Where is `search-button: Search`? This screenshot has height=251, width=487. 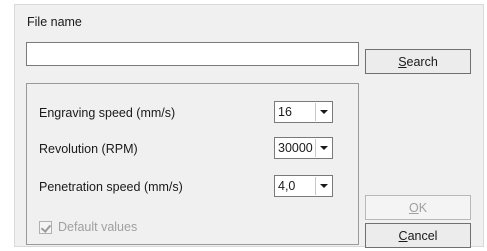
search-button: Search is located at coordinates (418, 61).